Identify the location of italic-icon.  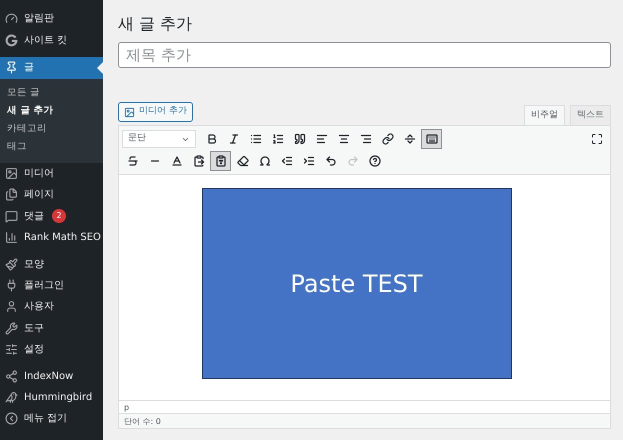
(234, 139).